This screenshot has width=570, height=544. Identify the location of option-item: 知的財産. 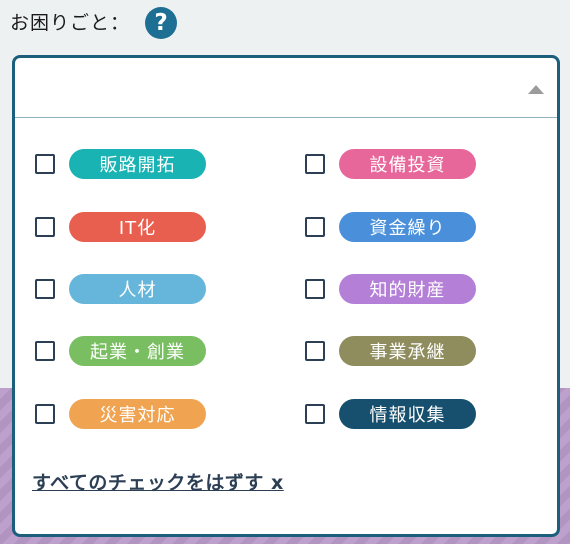
(390, 289).